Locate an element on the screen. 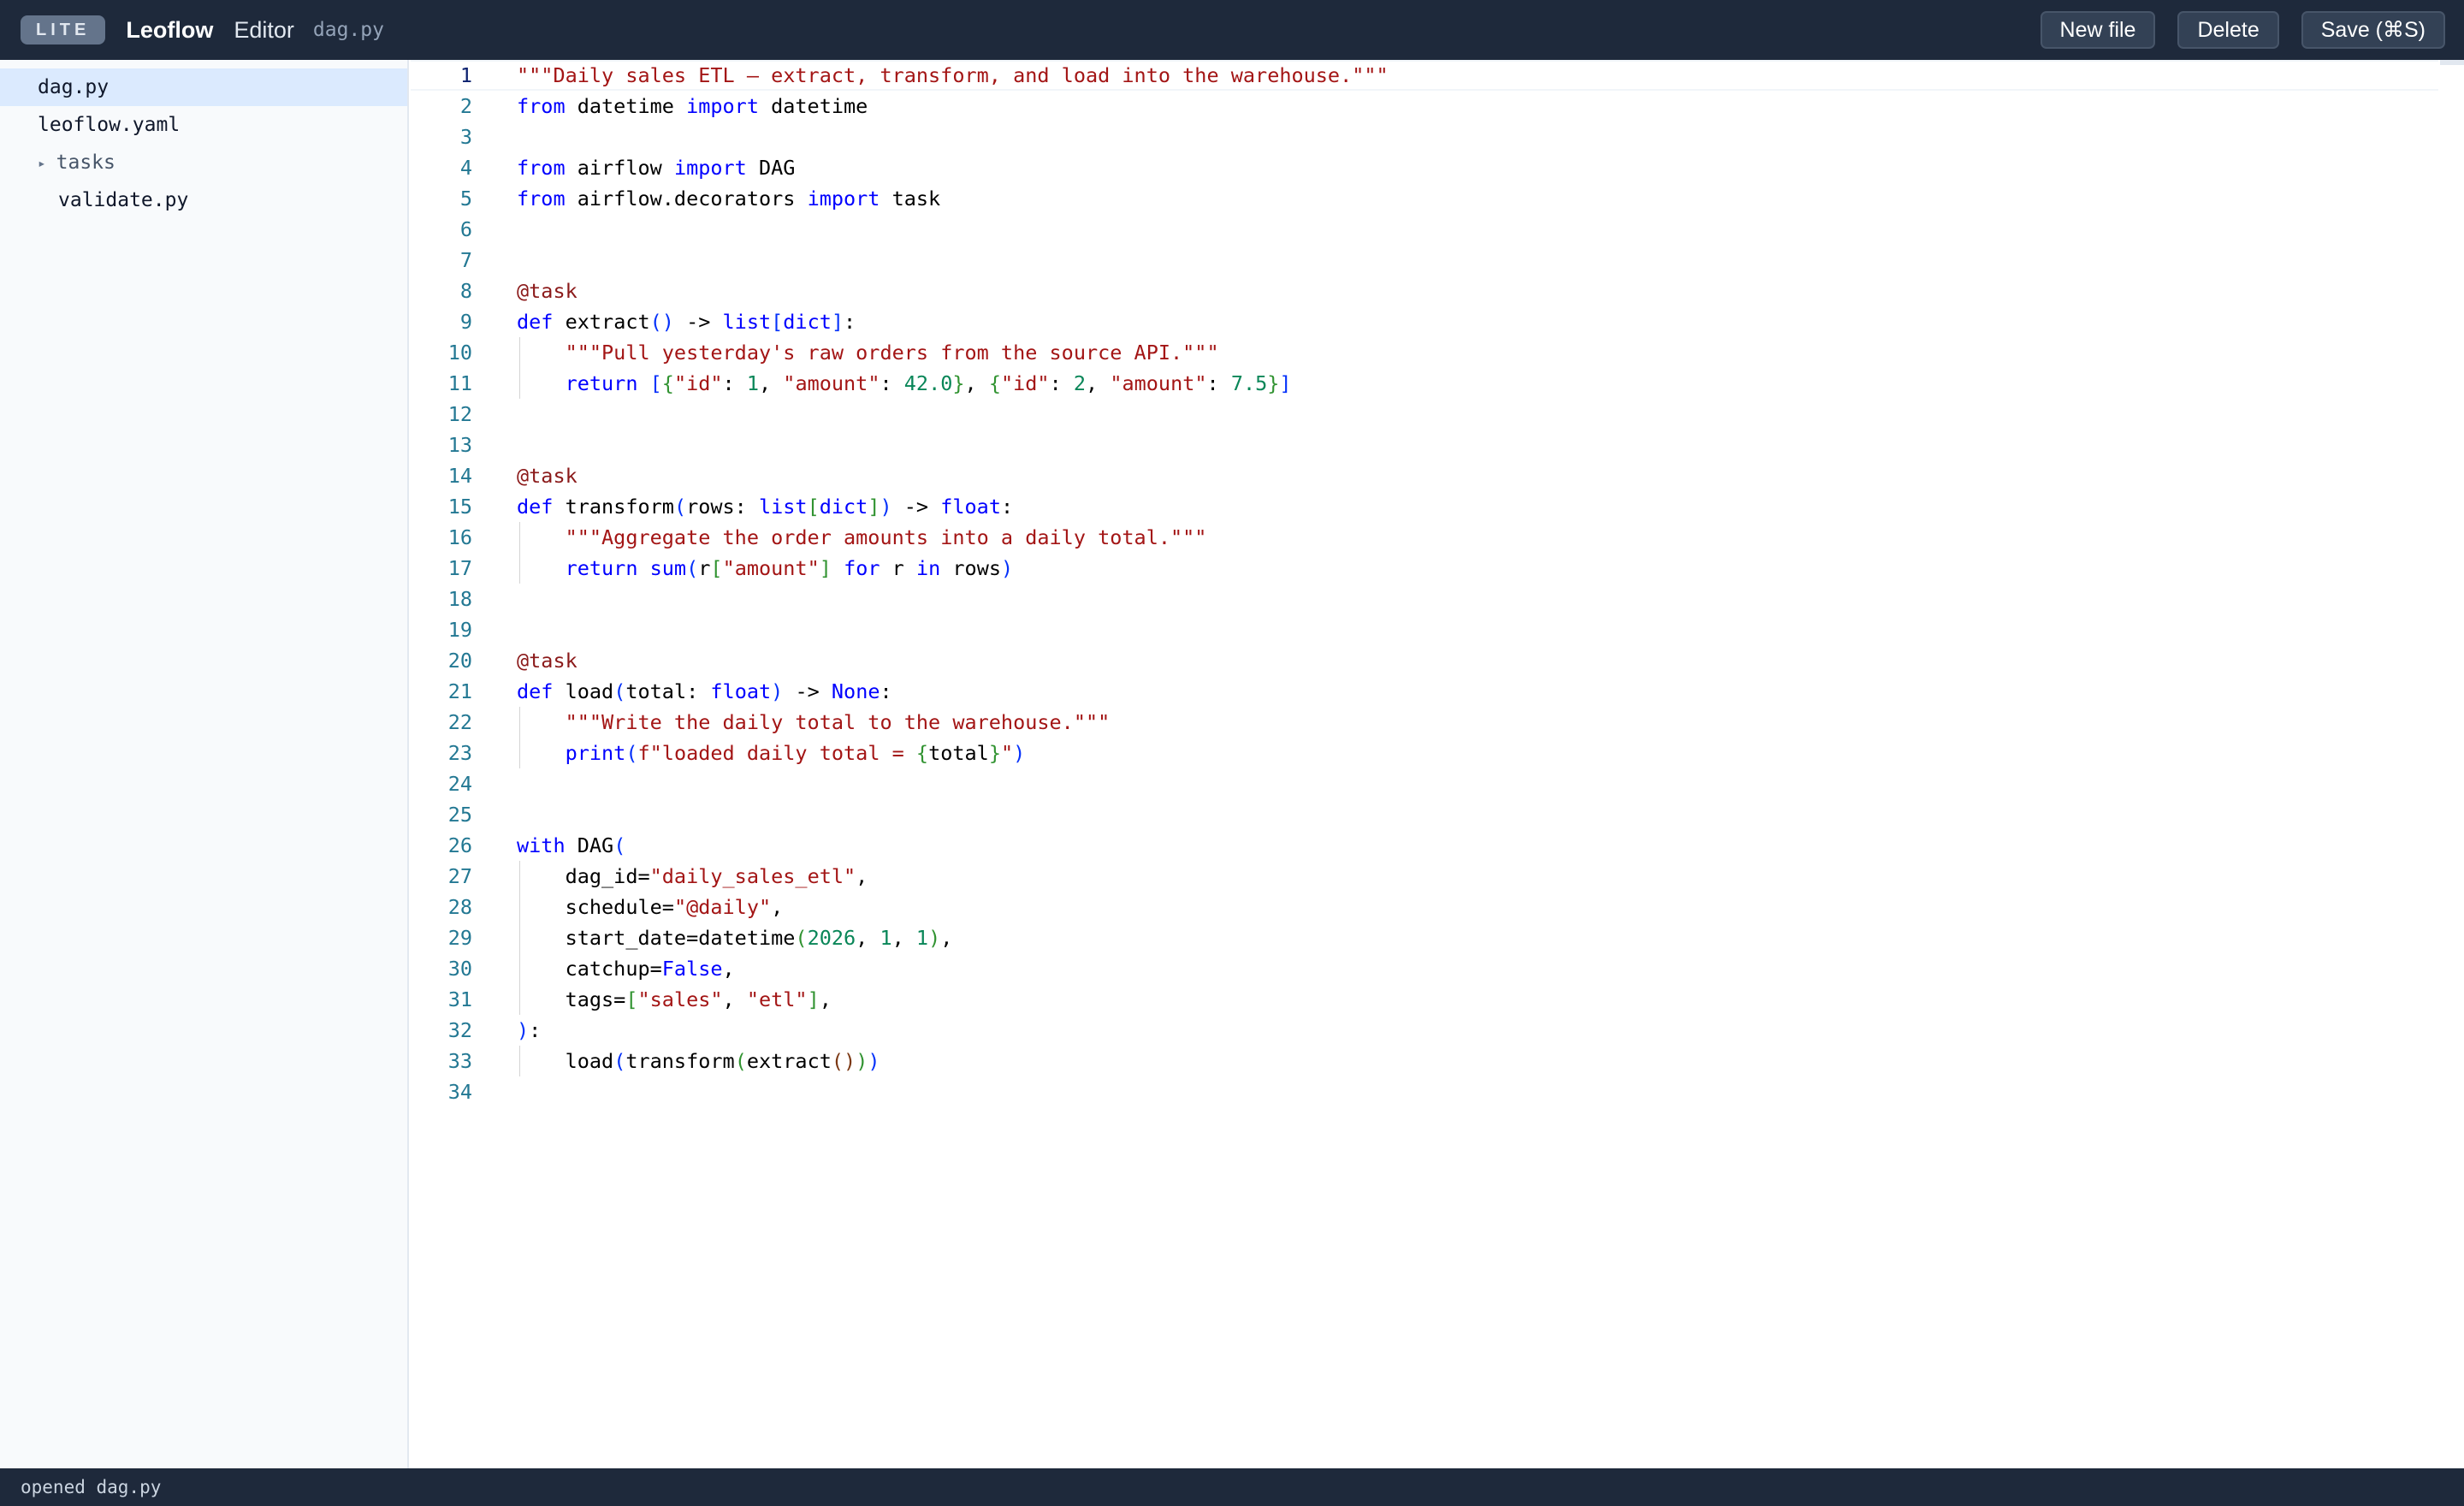 The width and height of the screenshot is (2464, 1506). file-item-label: validate.py is located at coordinates (123, 200).